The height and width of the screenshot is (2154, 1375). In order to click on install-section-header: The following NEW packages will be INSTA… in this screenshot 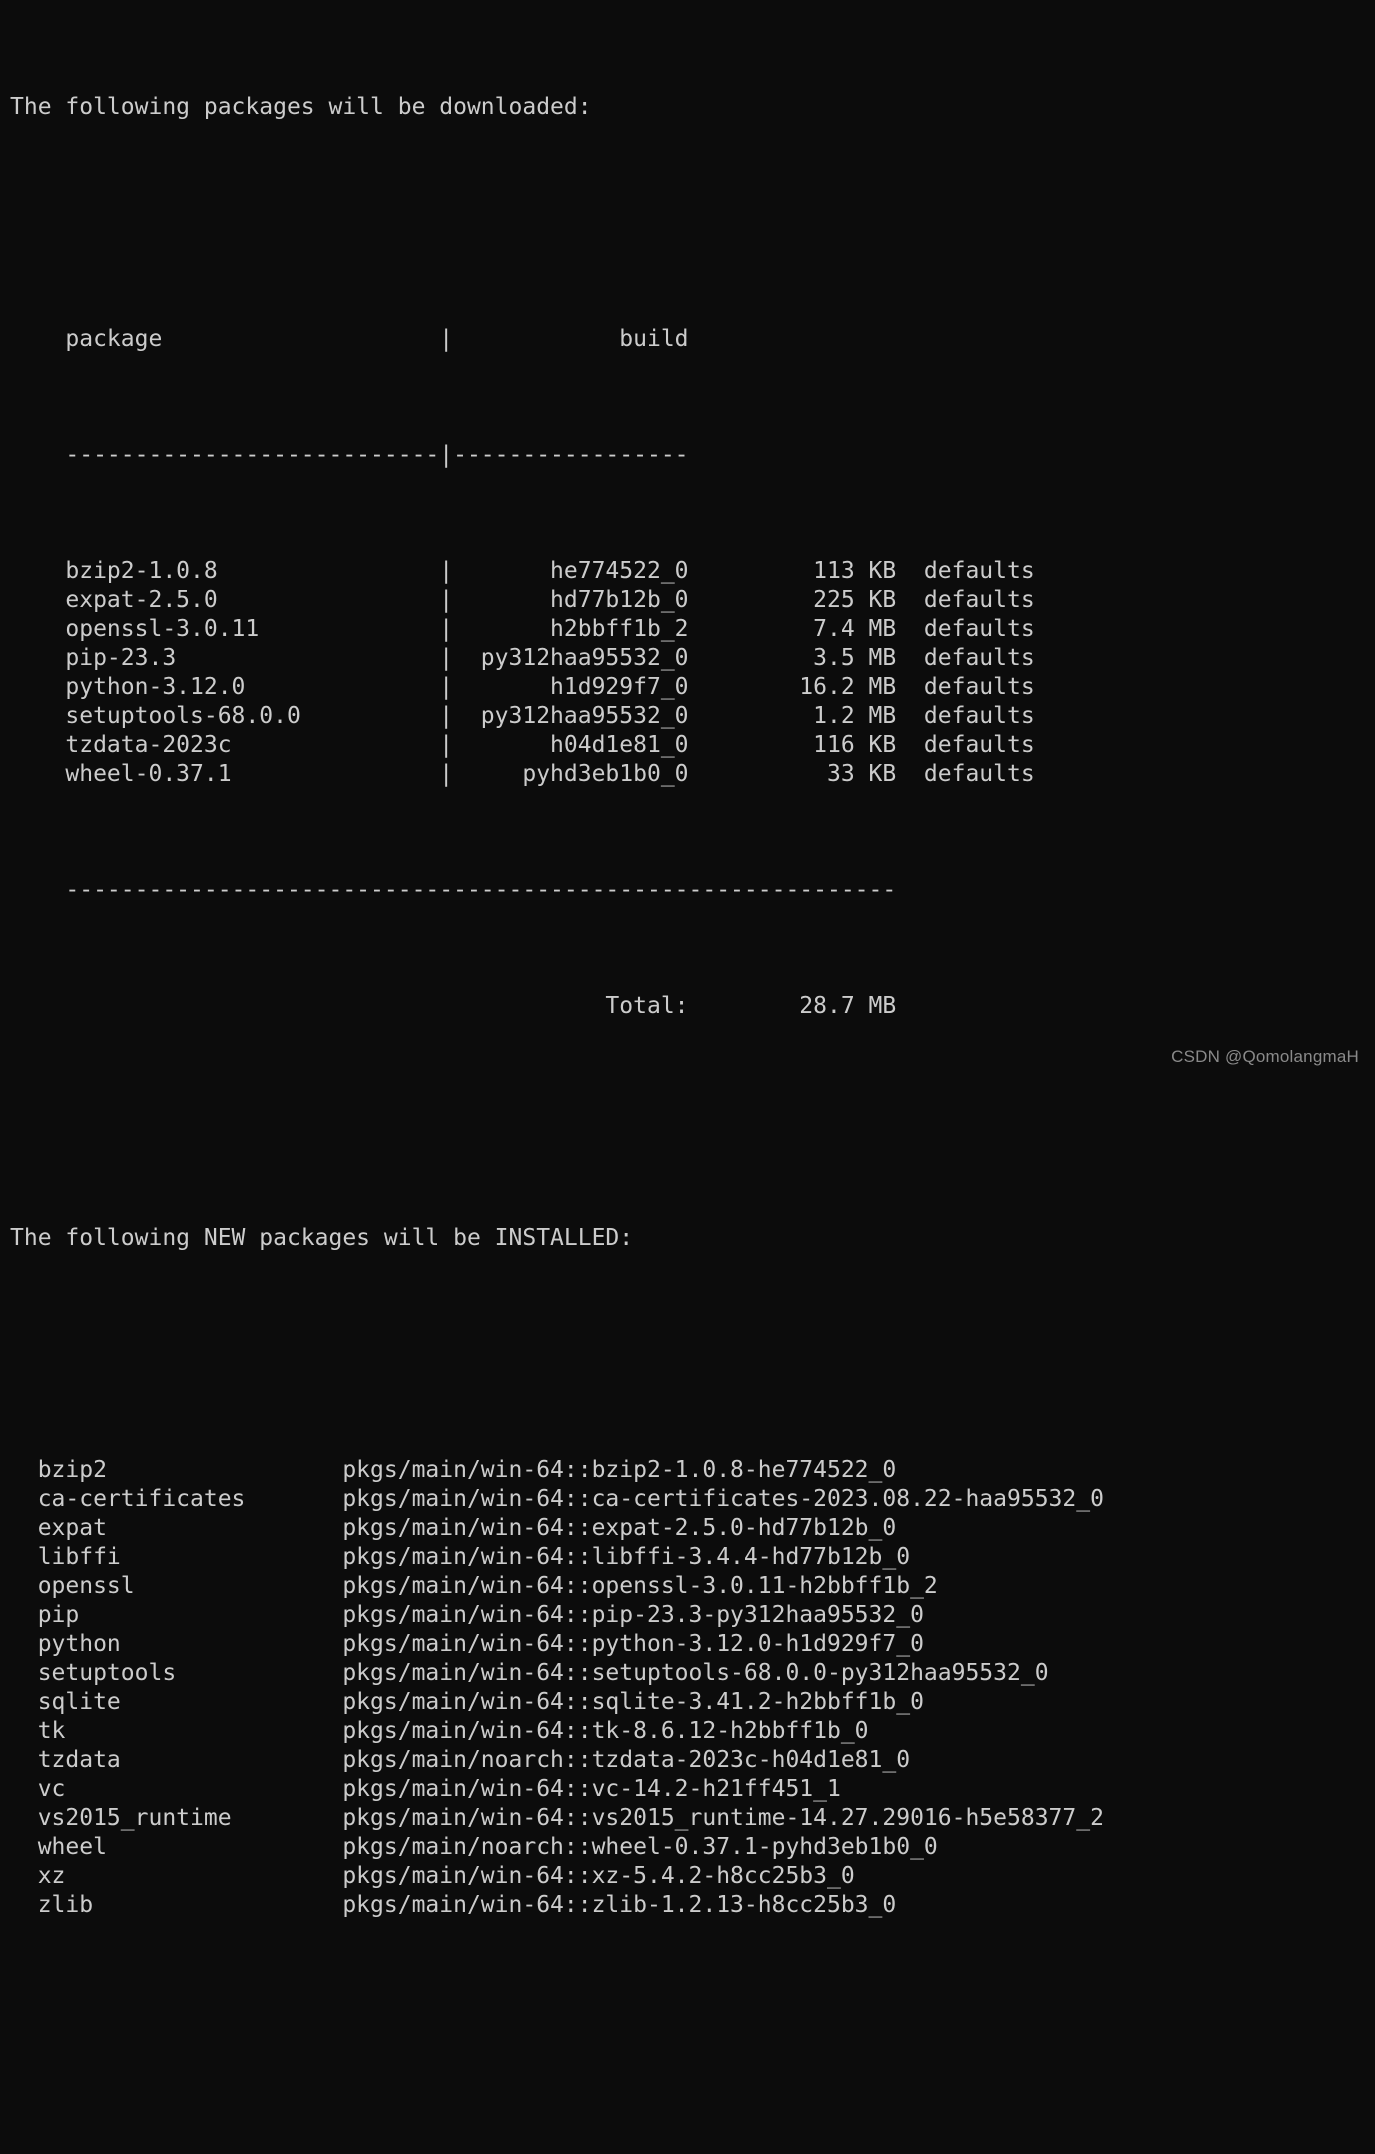, I will do `click(322, 1238)`.